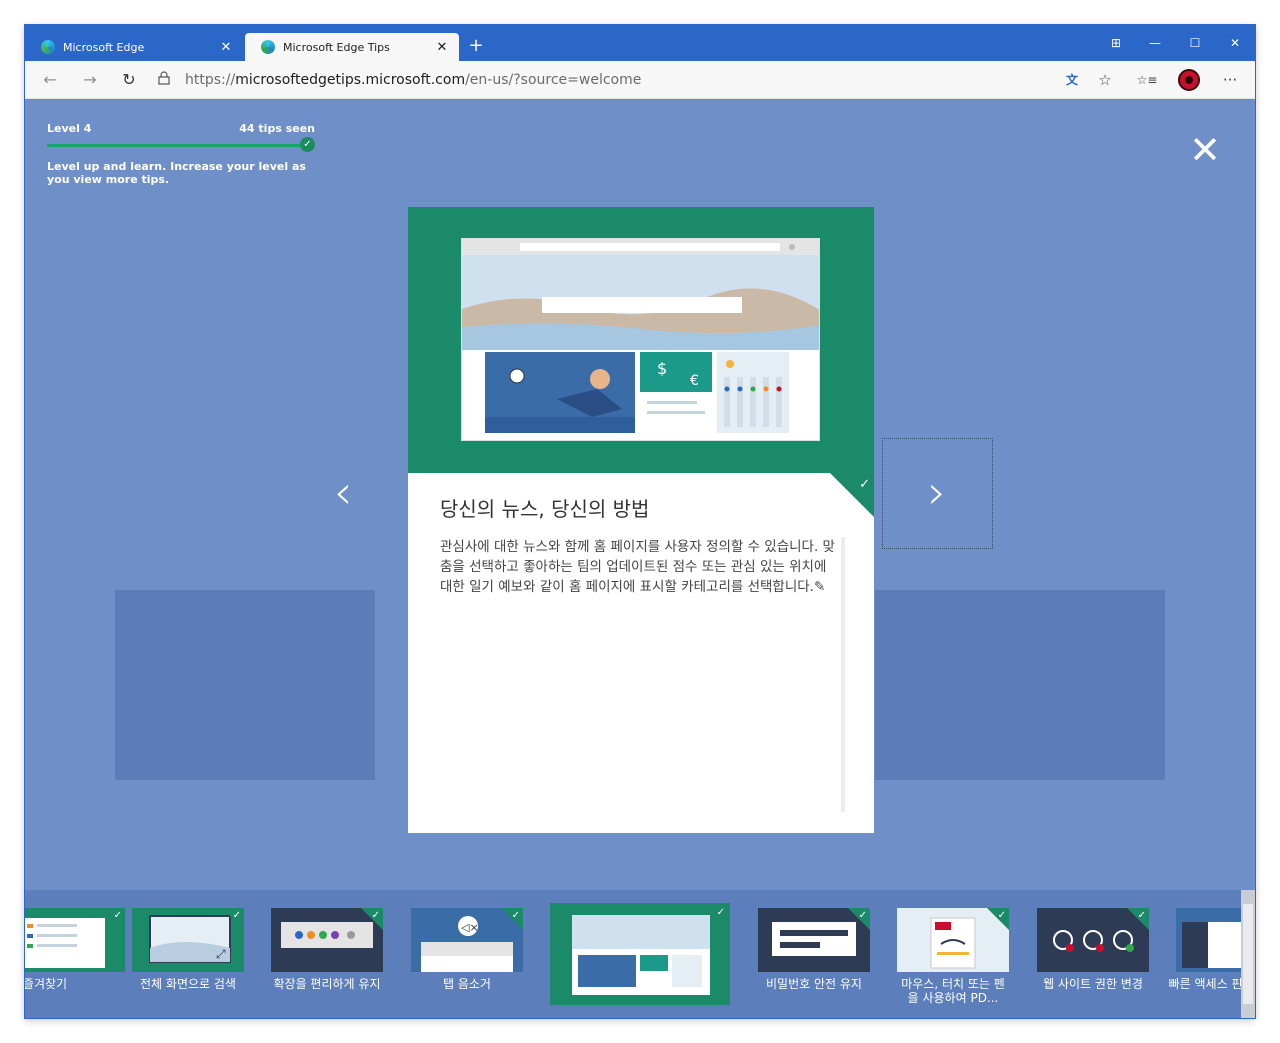 The height and width of the screenshot is (1043, 1280). I want to click on thumbnail-mute-tab: ◁× ✓, so click(467, 940).